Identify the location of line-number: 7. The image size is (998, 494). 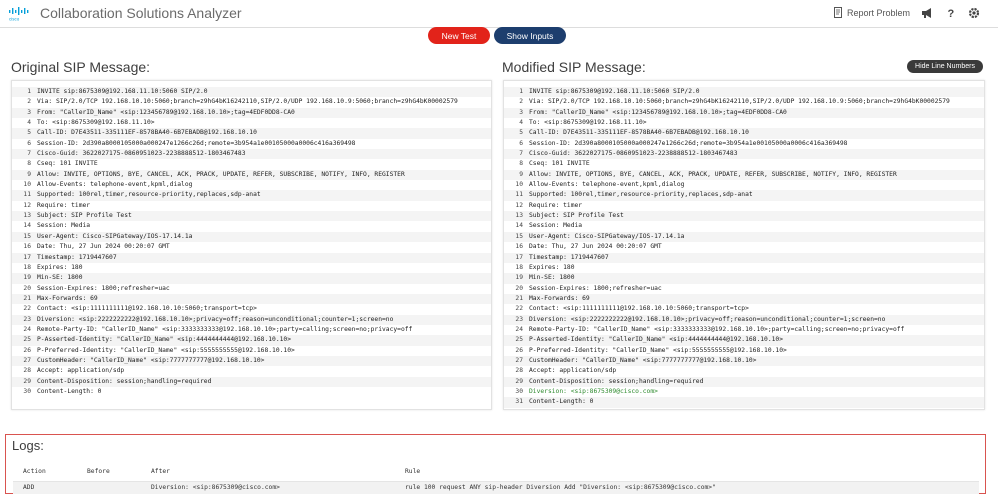
(29, 154).